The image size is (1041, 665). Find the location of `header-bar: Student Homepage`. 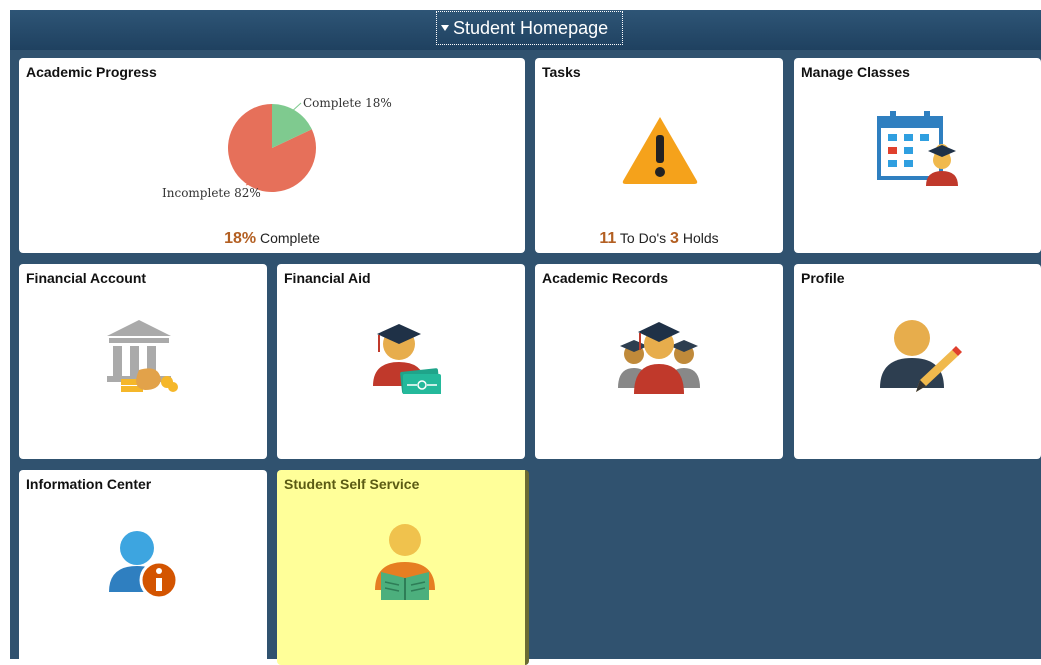

header-bar: Student Homepage is located at coordinates (525, 30).